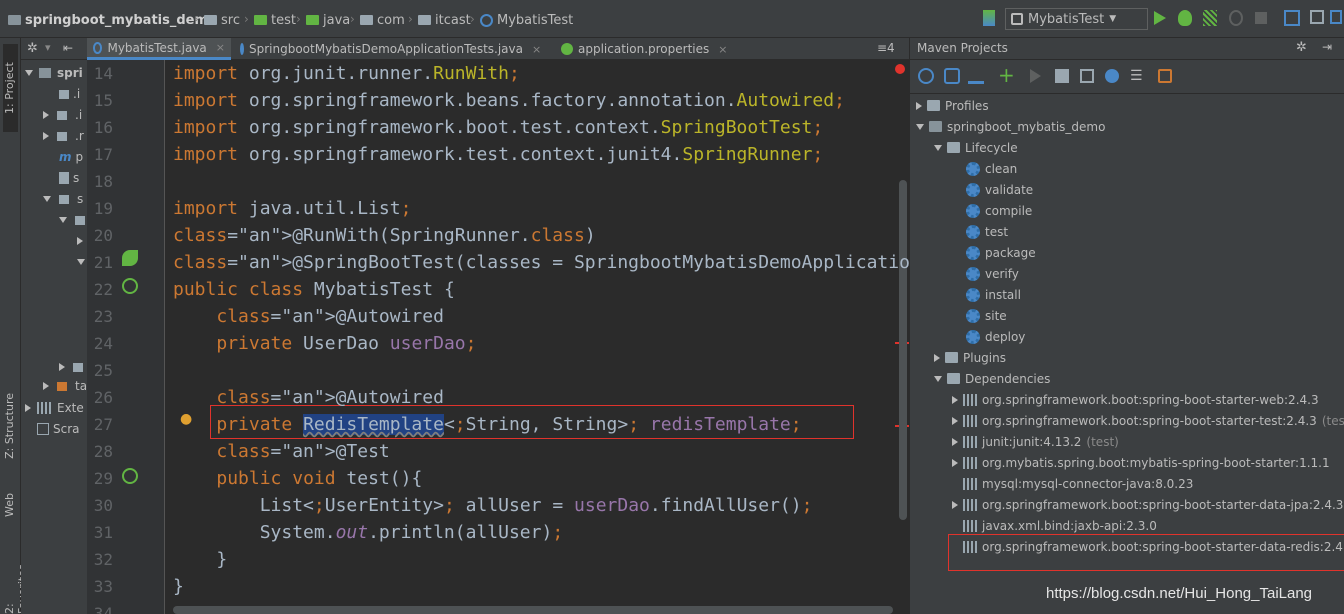 This screenshot has width=1344, height=614. Describe the element at coordinates (1054, 525) in the screenshot. I see `maven-dependency: javax.xml.bind:jaxb-api:2.3.0` at that location.